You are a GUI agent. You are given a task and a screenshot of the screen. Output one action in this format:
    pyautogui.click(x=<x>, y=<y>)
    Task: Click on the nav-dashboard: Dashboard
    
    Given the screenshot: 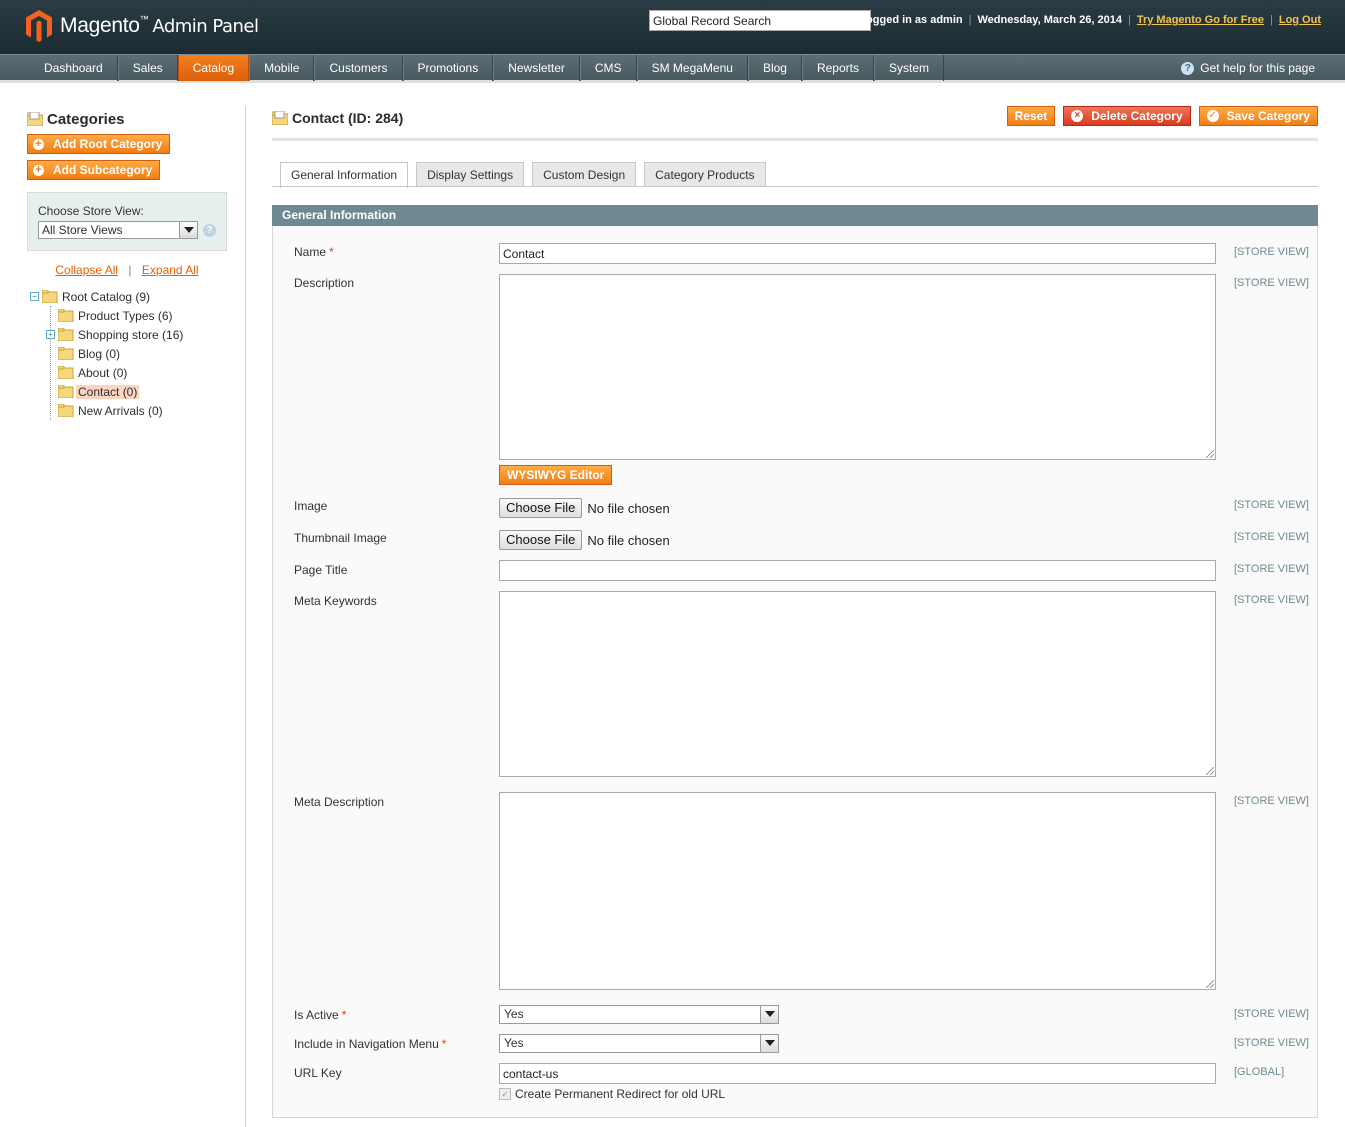 What is the action you would take?
    pyautogui.click(x=74, y=68)
    